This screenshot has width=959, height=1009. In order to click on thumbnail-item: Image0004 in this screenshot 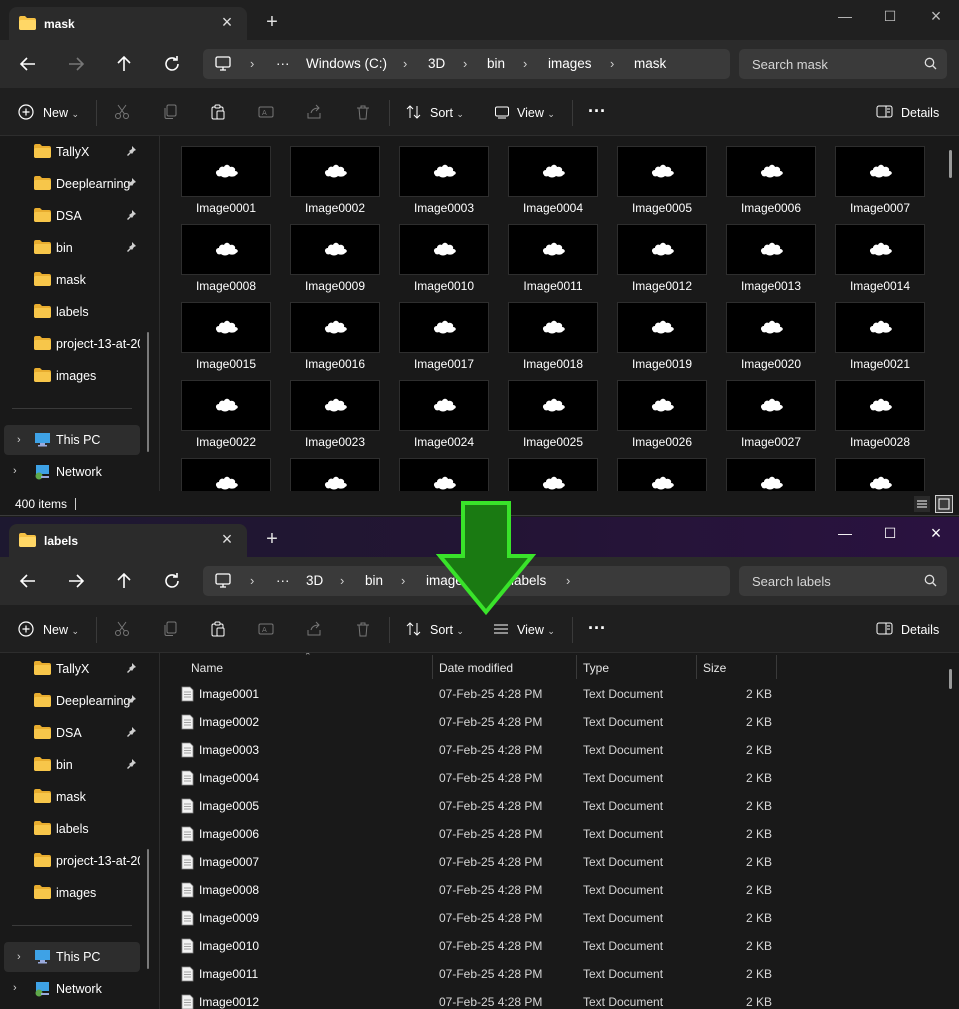, I will do `click(553, 175)`.